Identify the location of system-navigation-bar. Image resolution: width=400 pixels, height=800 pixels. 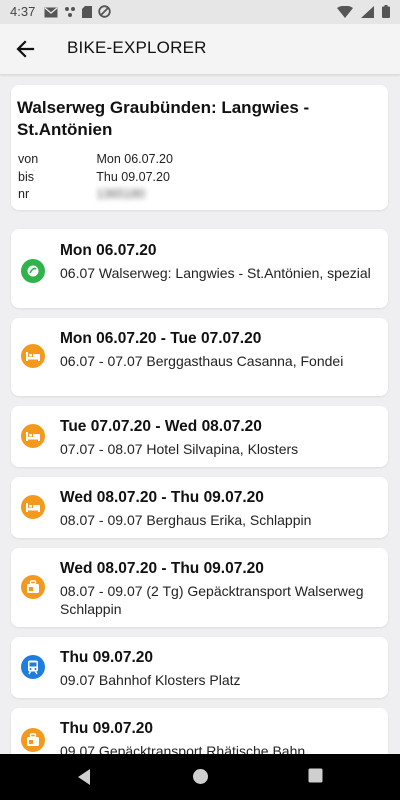
(200, 777).